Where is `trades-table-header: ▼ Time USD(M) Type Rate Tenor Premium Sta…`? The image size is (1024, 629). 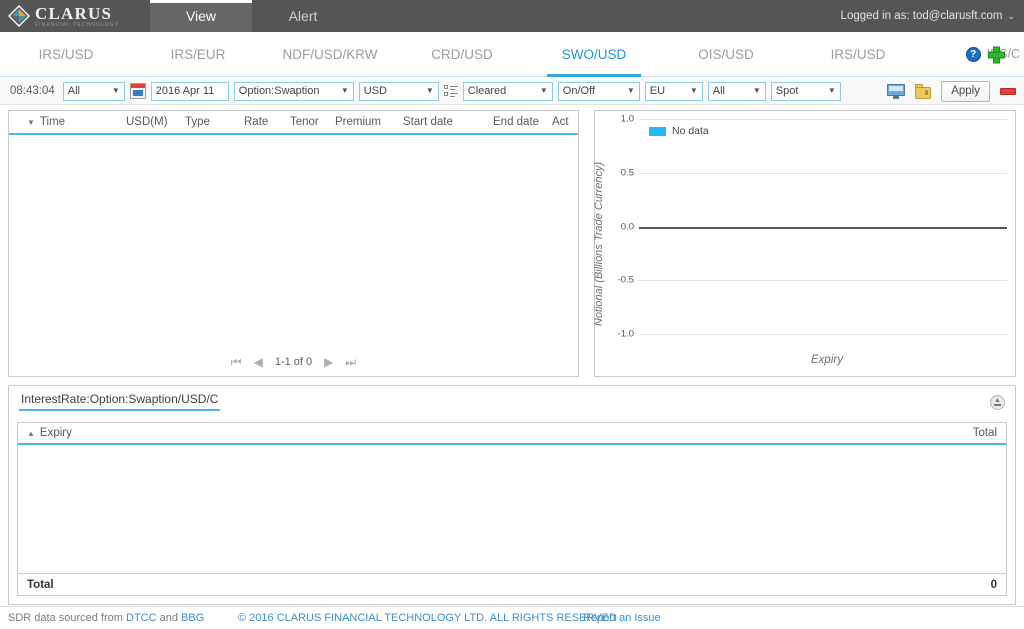 trades-table-header: ▼ Time USD(M) Type Rate Tenor Premium Sta… is located at coordinates (293, 123).